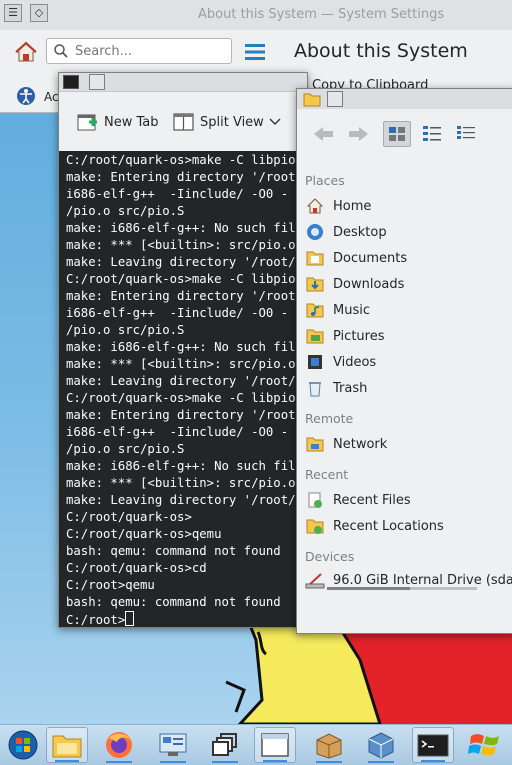  I want to click on place-recent-files: Recent Files, so click(358, 500).